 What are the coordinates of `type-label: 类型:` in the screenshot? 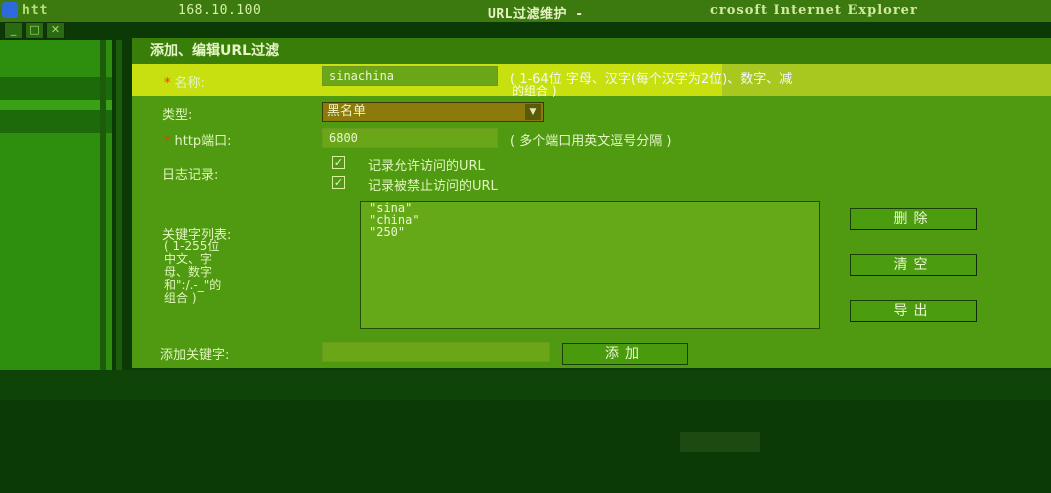 It's located at (177, 115).